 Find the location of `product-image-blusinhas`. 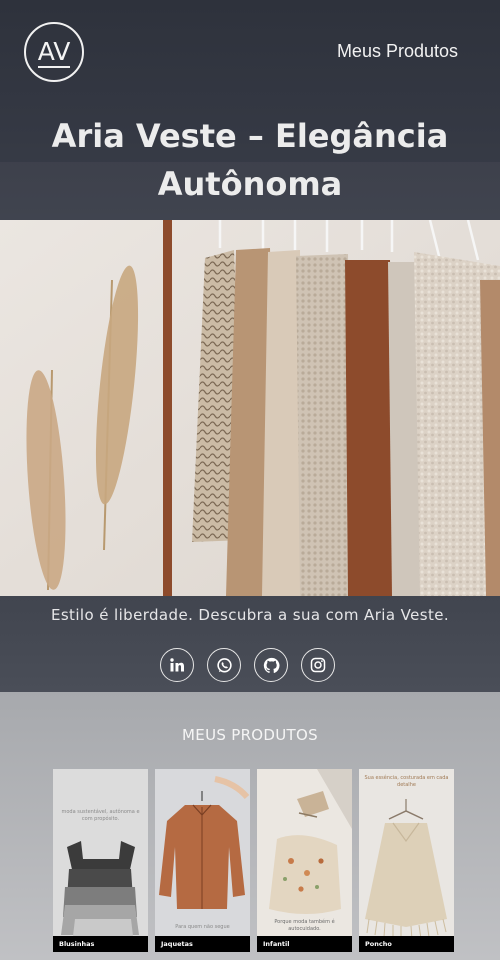

product-image-blusinhas is located at coordinates (100, 888).